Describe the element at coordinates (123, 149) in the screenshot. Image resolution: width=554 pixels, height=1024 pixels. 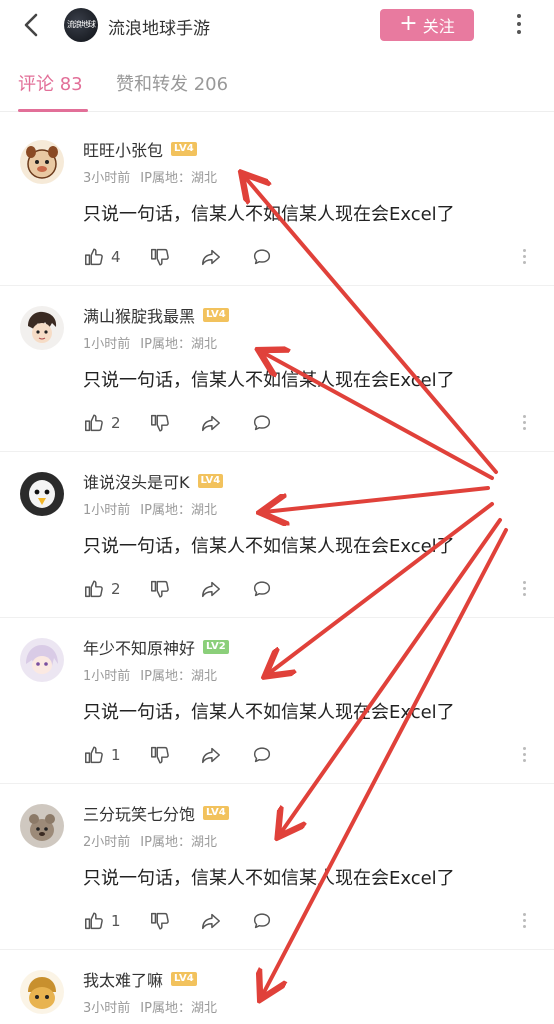
I see `username-text: 旺旺小张包` at that location.